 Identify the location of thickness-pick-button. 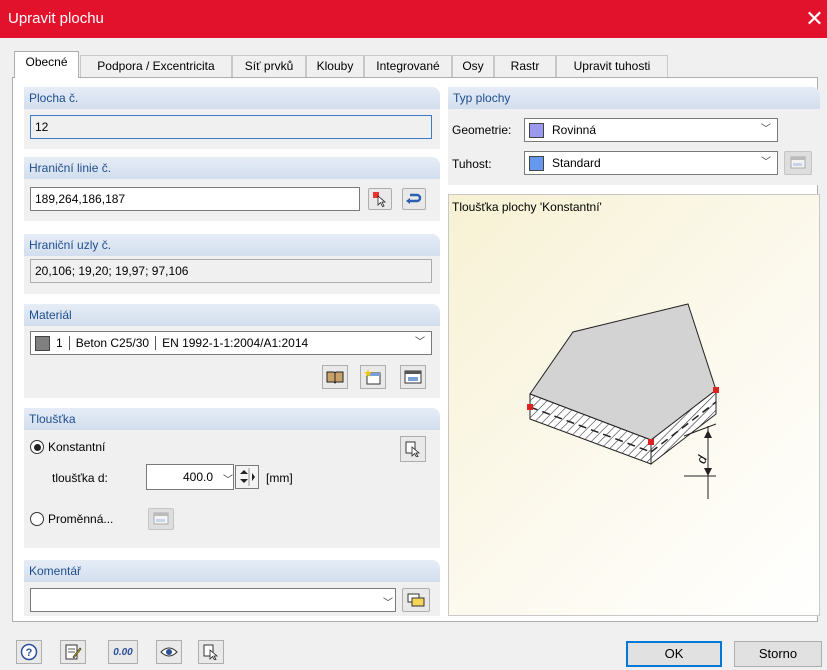
(413, 449).